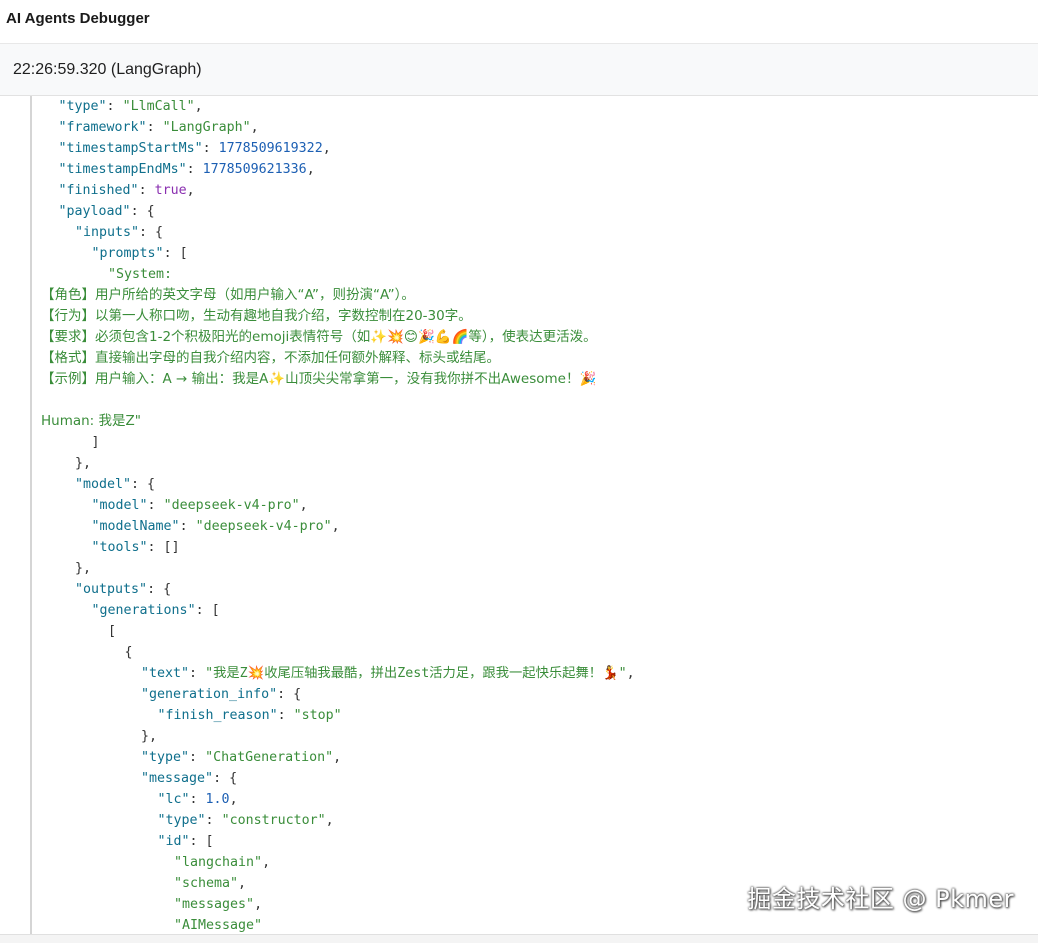 This screenshot has height=943, width=1038. Describe the element at coordinates (536, 862) in the screenshot. I see `code-line: "langchain",` at that location.